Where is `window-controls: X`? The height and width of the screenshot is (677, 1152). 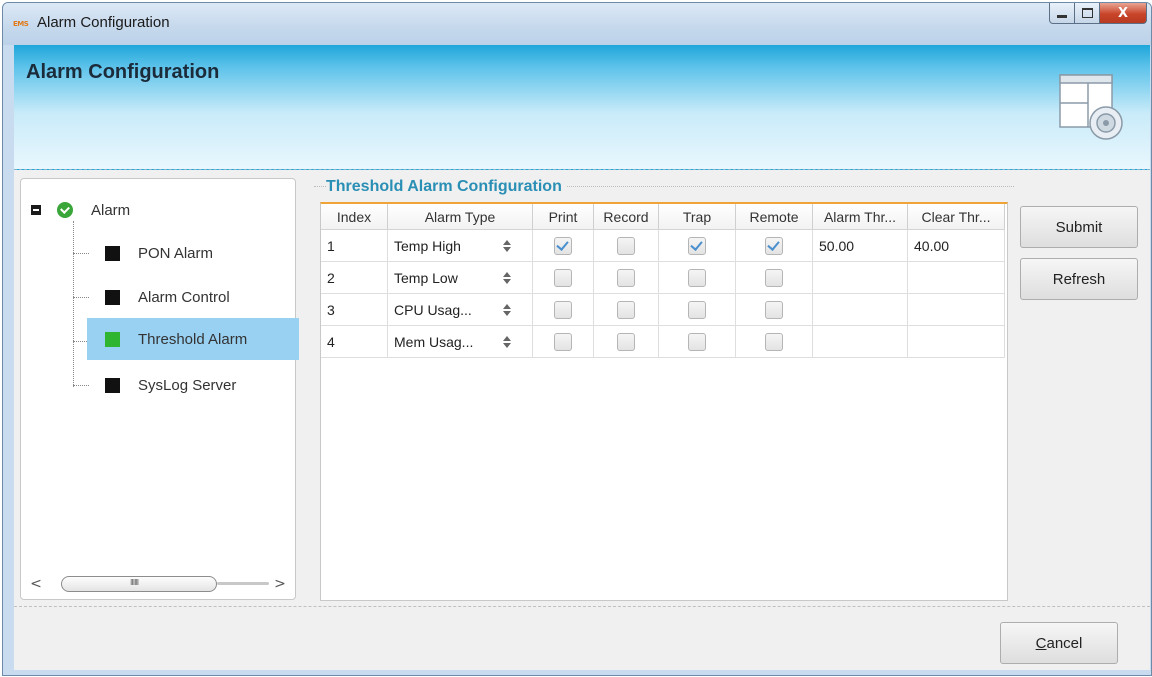
window-controls: X is located at coordinates (1098, 14).